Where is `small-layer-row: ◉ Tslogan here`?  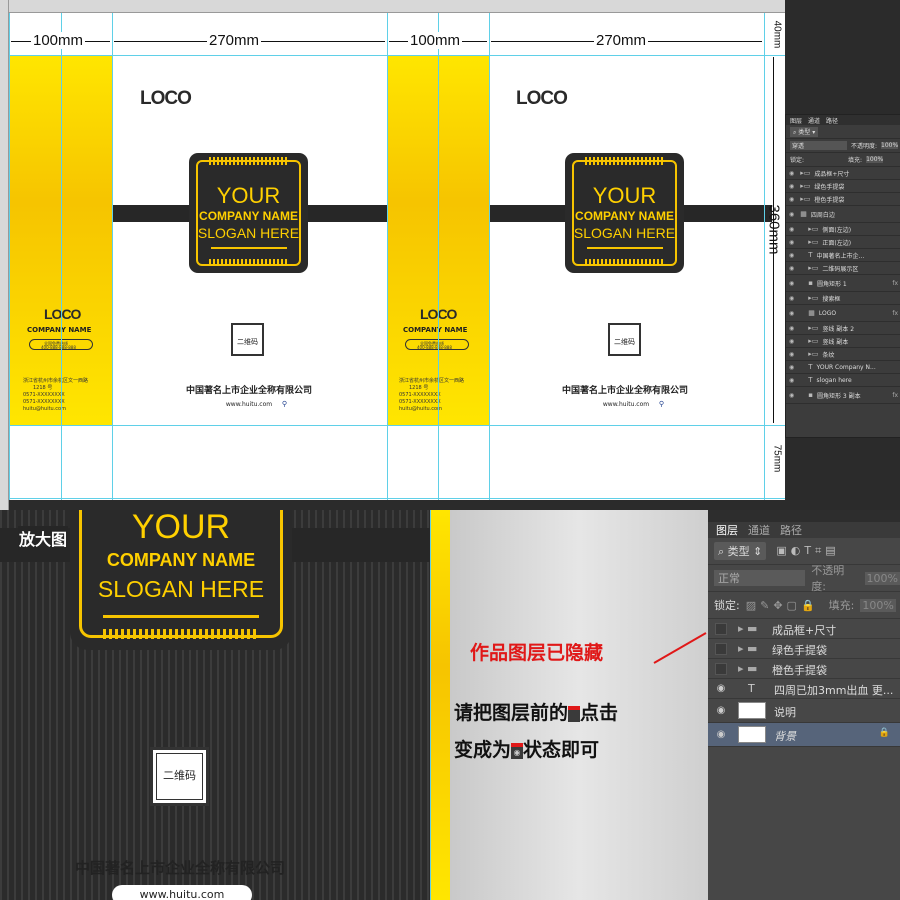 small-layer-row: ◉ Tslogan here is located at coordinates (843, 380).